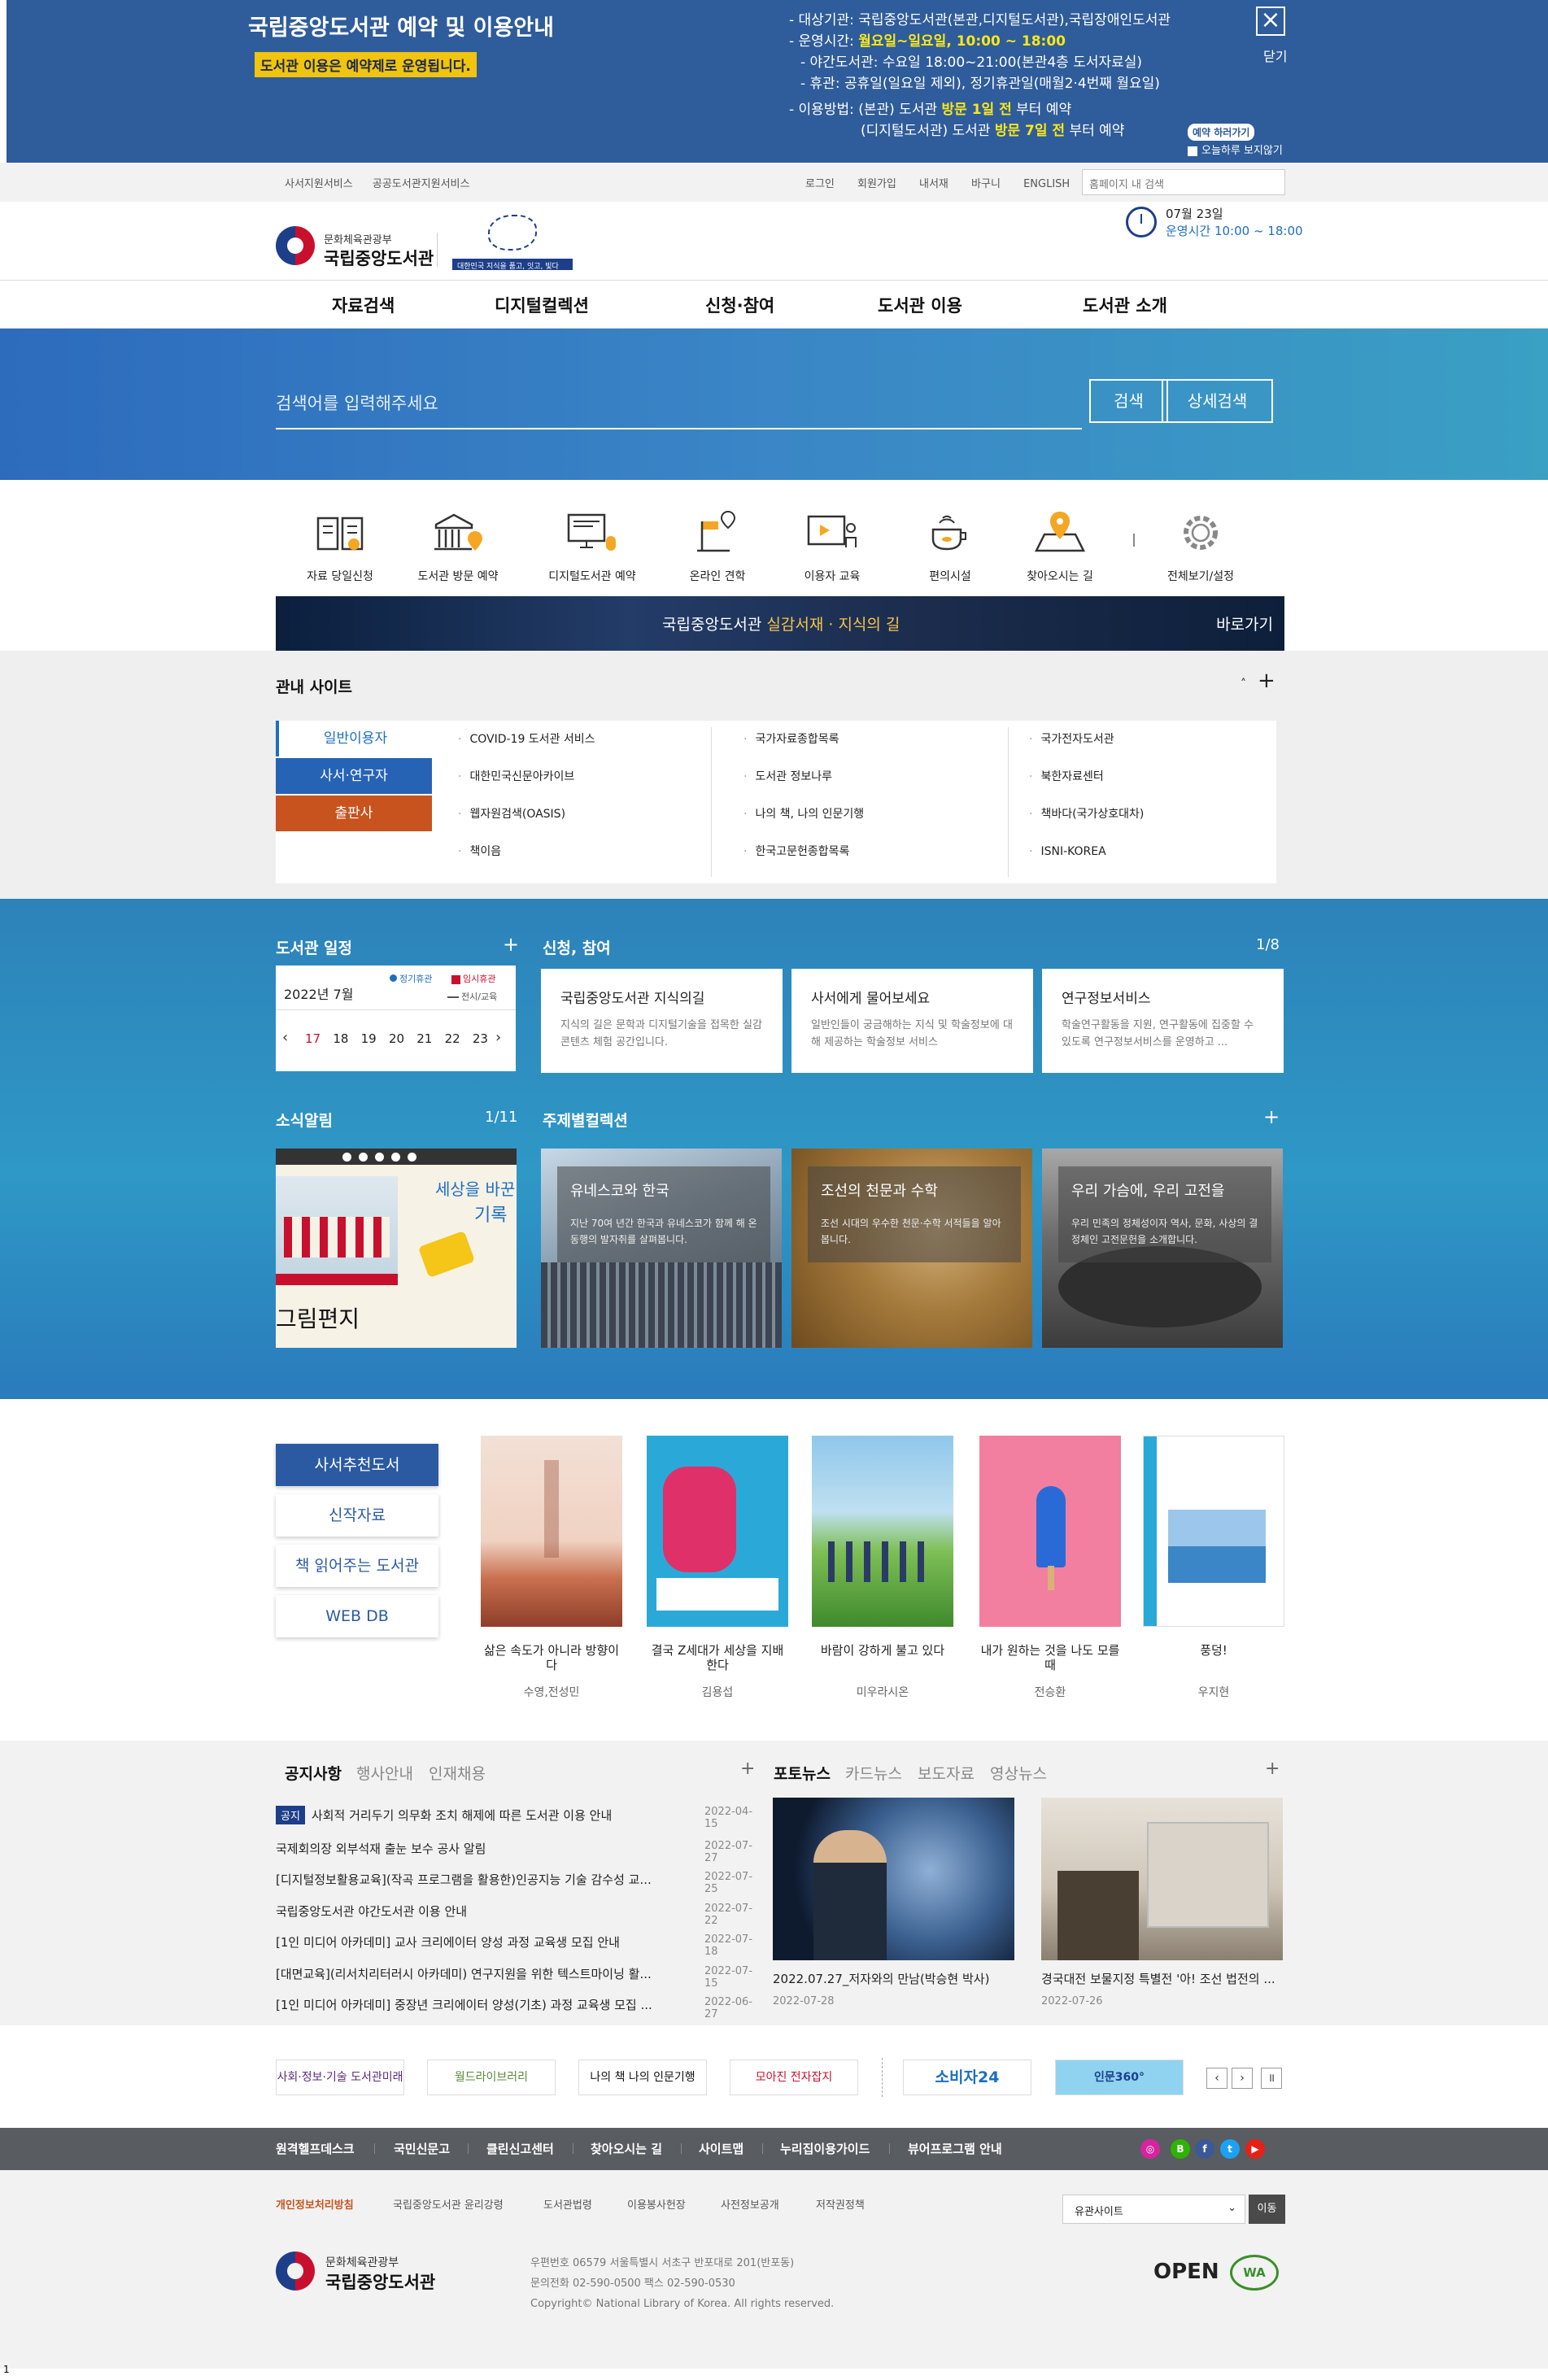 This screenshot has height=2380, width=1548. What do you see at coordinates (357, 1616) in the screenshot?
I see `tab-web-db: WEB DB` at bounding box center [357, 1616].